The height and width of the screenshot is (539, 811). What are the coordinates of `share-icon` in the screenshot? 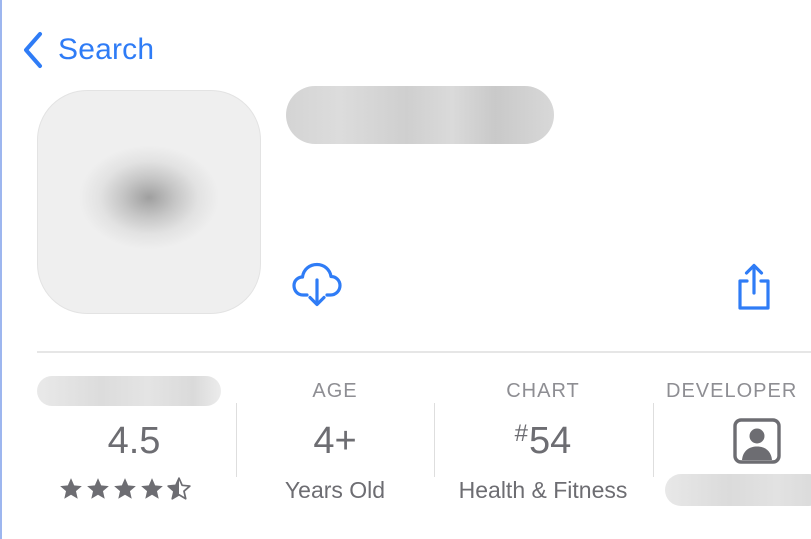 It's located at (754, 287).